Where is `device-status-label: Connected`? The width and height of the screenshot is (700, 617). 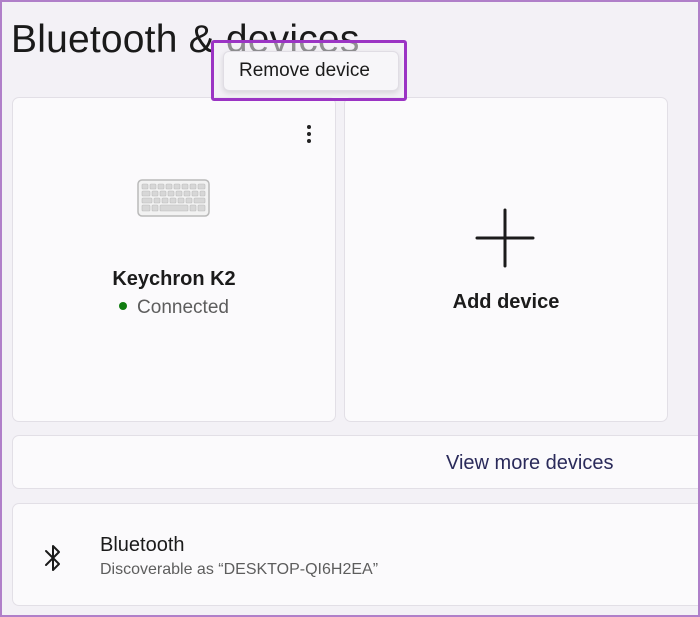 device-status-label: Connected is located at coordinates (183, 307).